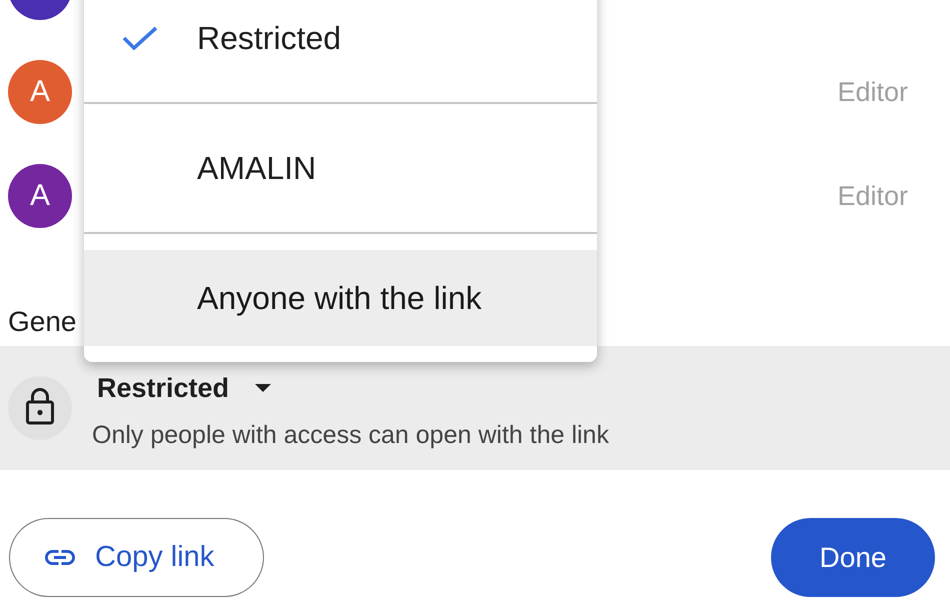 Image resolution: width=950 pixels, height=615 pixels. What do you see at coordinates (340, 169) in the screenshot?
I see `menu-option: AMALIN` at bounding box center [340, 169].